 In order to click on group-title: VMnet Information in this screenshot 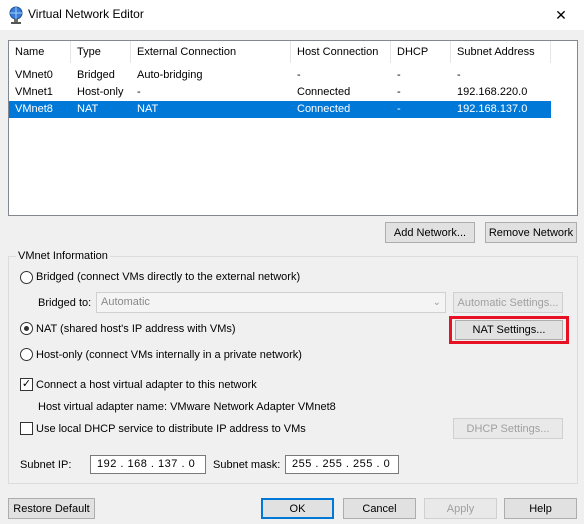, I will do `click(63, 256)`.